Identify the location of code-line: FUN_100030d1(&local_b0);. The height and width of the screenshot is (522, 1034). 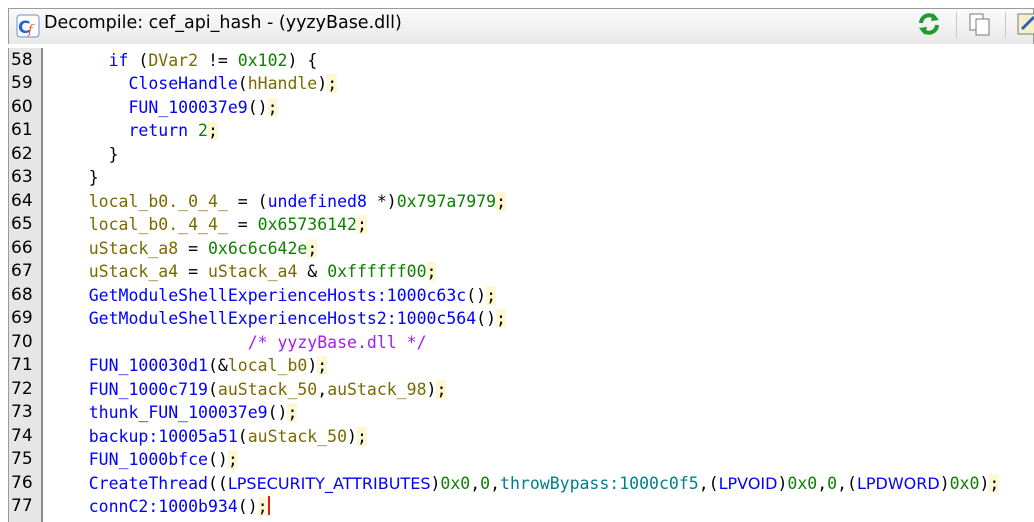
(208, 365).